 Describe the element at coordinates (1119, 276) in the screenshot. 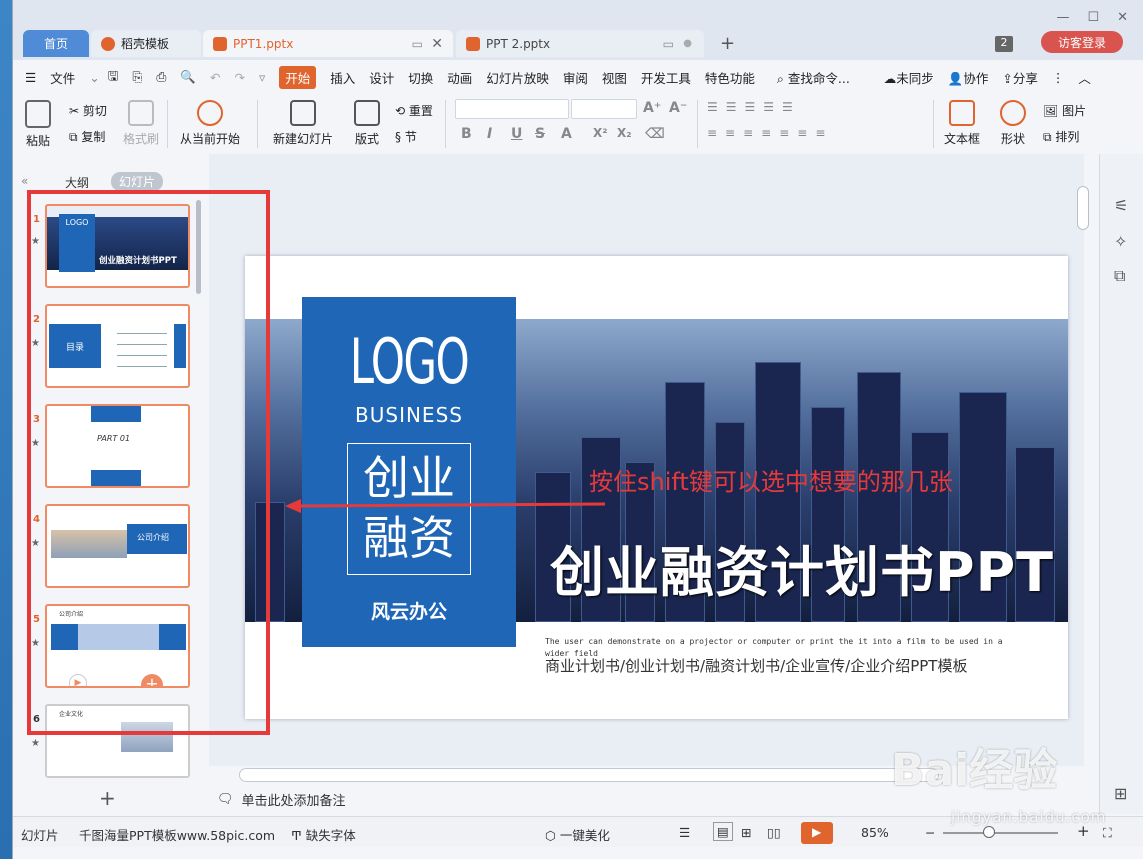

I see `copy-format-icon: ⧉` at that location.